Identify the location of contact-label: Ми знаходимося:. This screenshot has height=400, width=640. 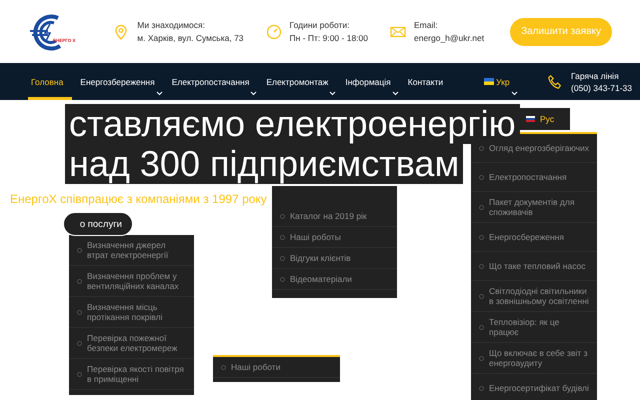
(171, 25).